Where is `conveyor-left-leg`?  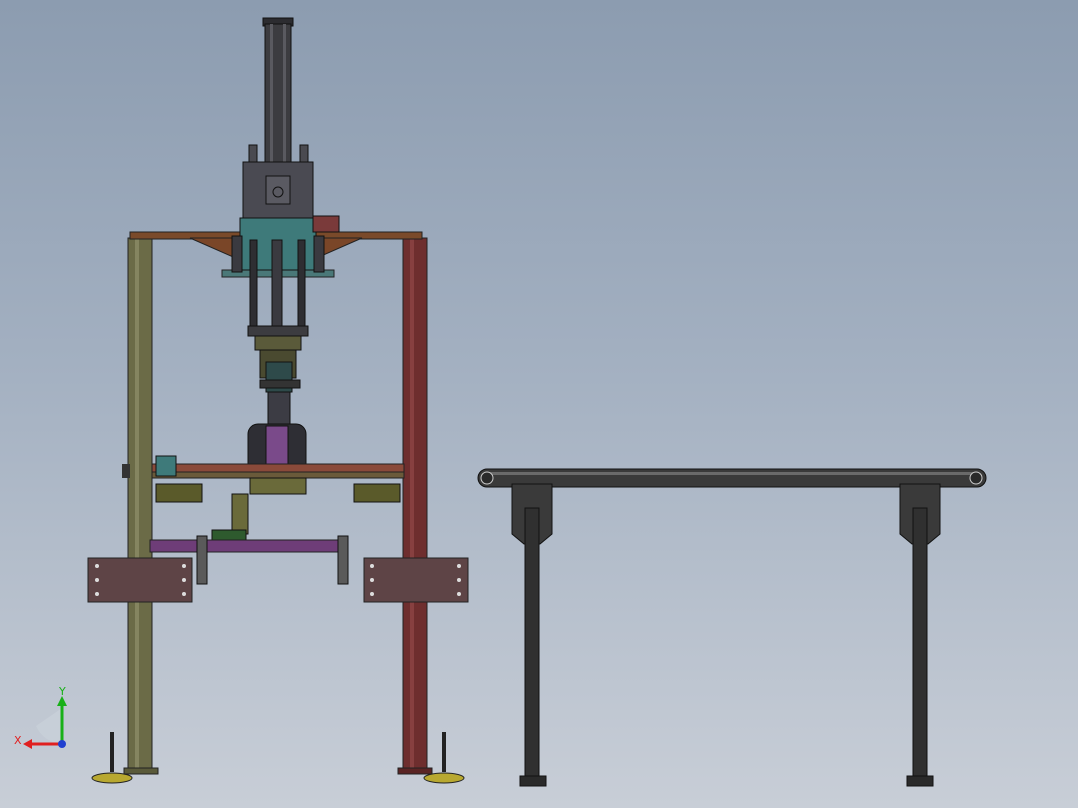
conveyor-left-leg is located at coordinates (532, 642).